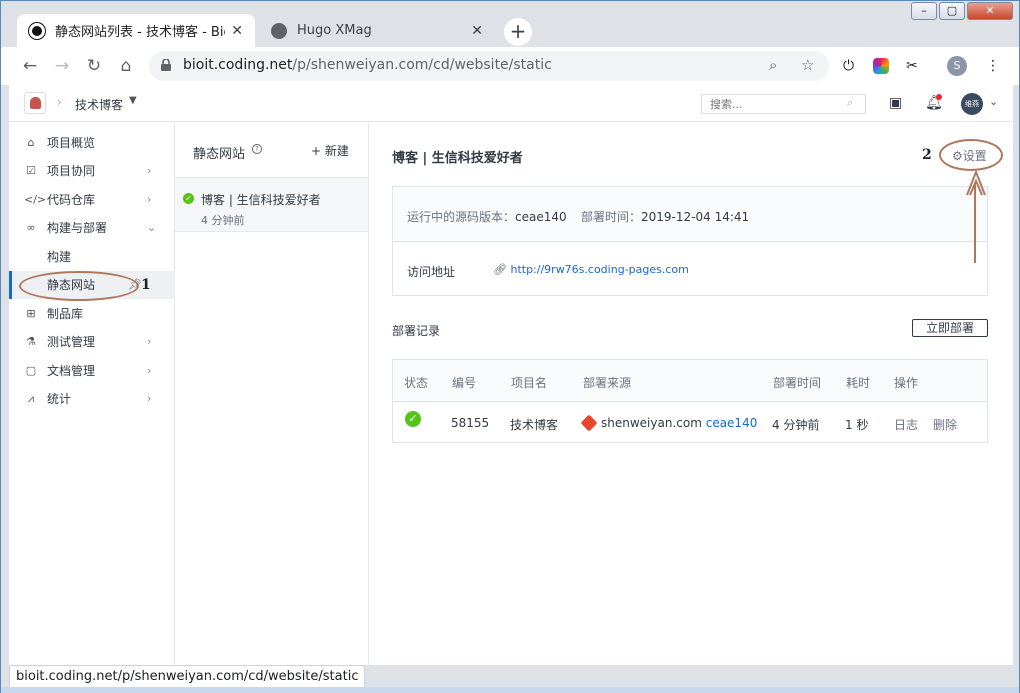 Image resolution: width=1020 pixels, height=693 pixels. Describe the element at coordinates (976, 216) in the screenshot. I see `annotation-arrow` at that location.